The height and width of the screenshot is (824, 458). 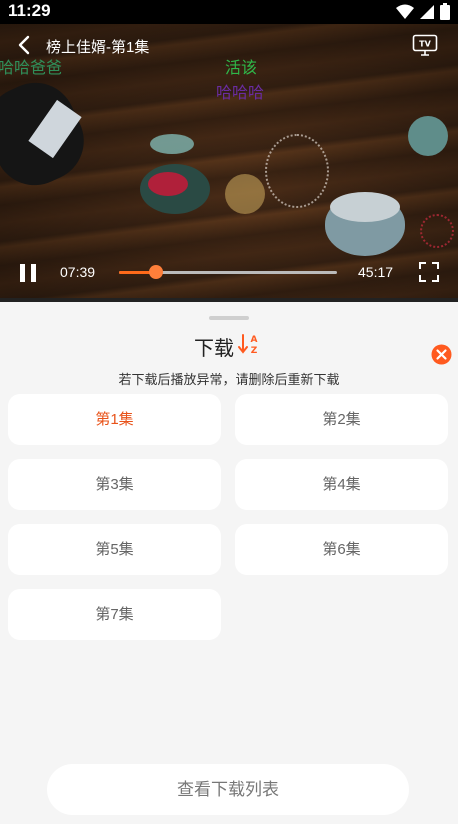 I want to click on episode-button: 第6集, so click(x=341, y=549).